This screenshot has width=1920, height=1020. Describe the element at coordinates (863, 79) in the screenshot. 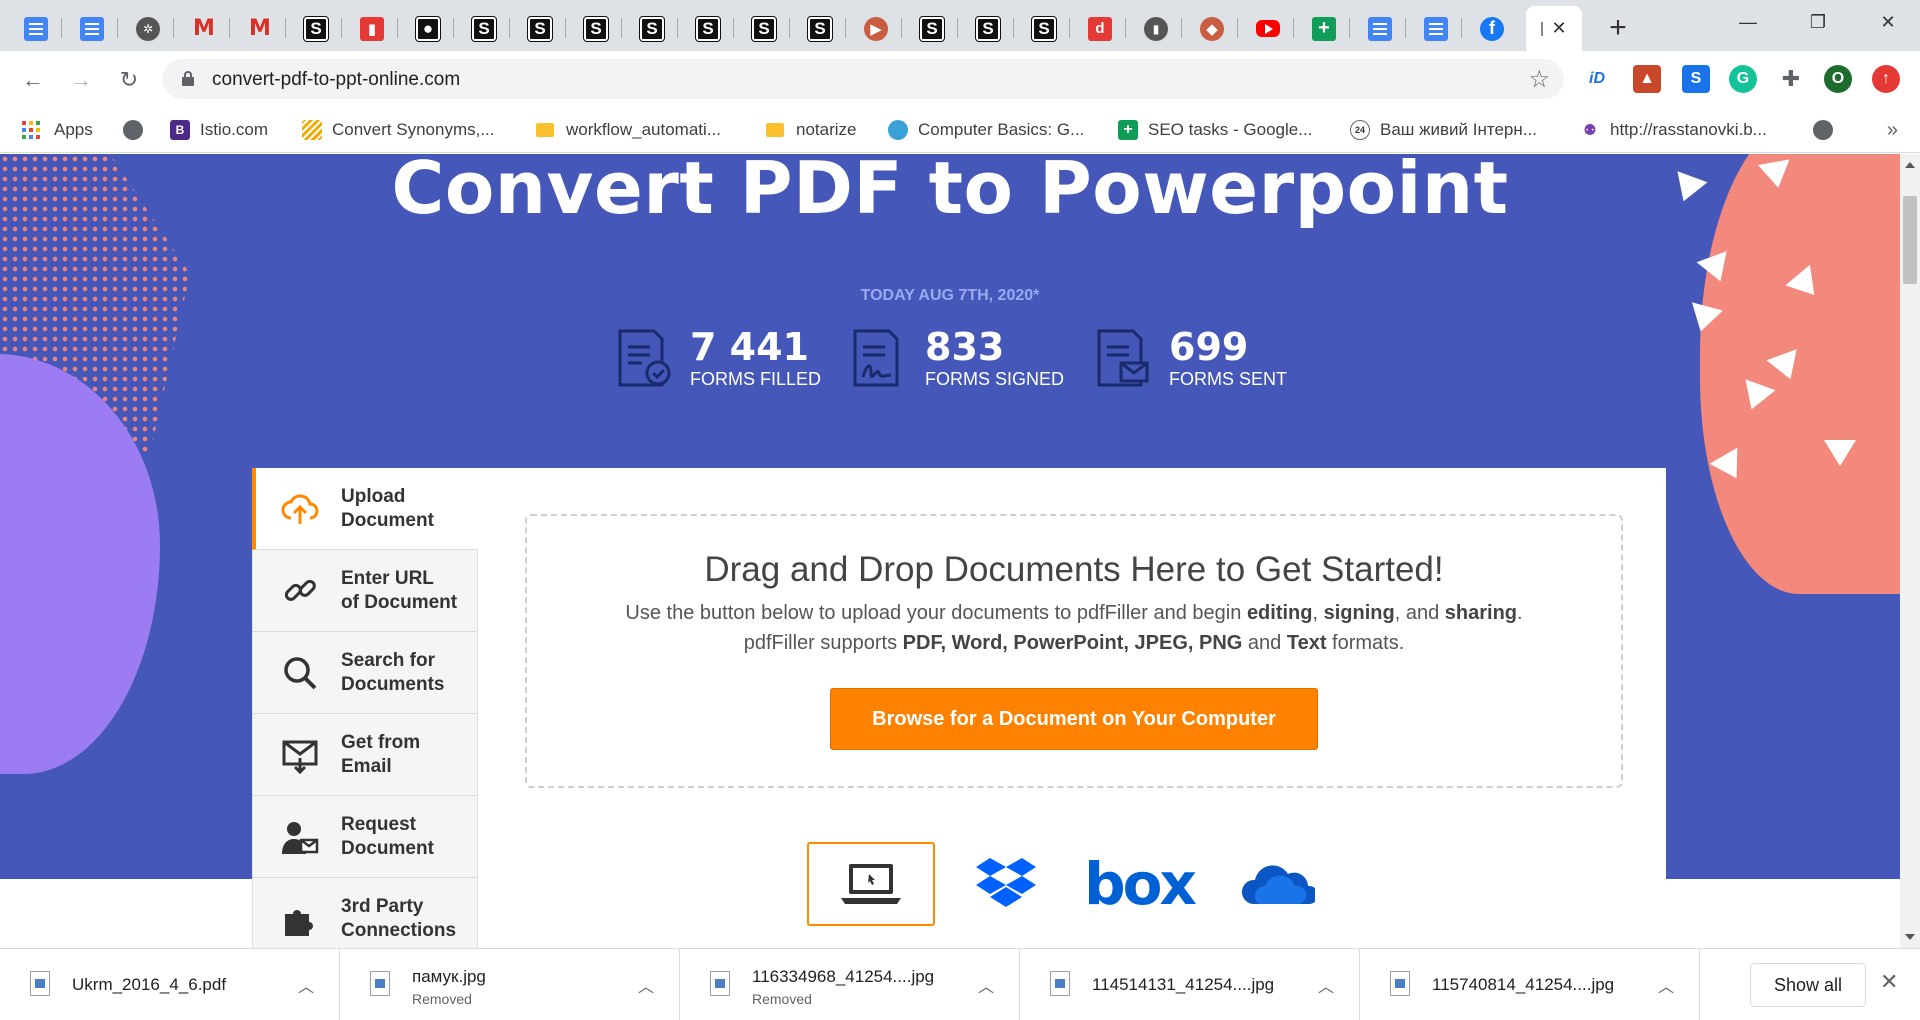

I see `address-bar: convert-pdf-to-ppt-online.com ☆` at that location.